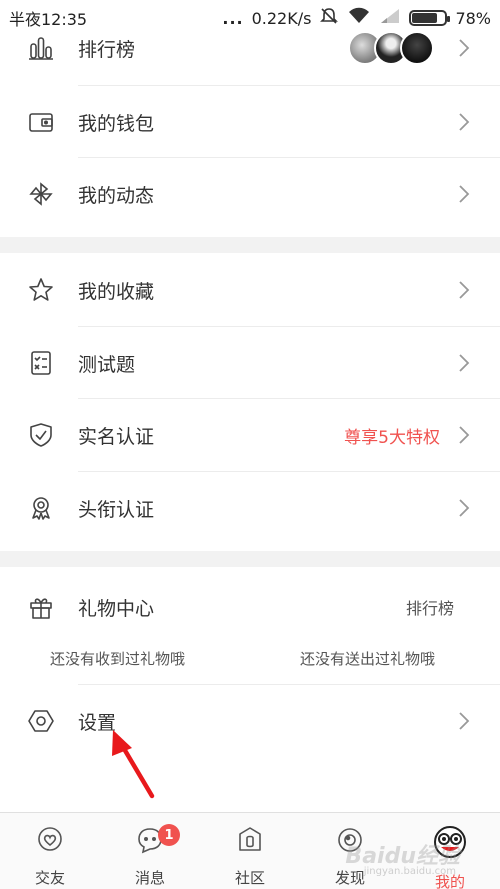 This screenshot has width=500, height=889. I want to click on gift-label: 礼物中心, so click(116, 608).